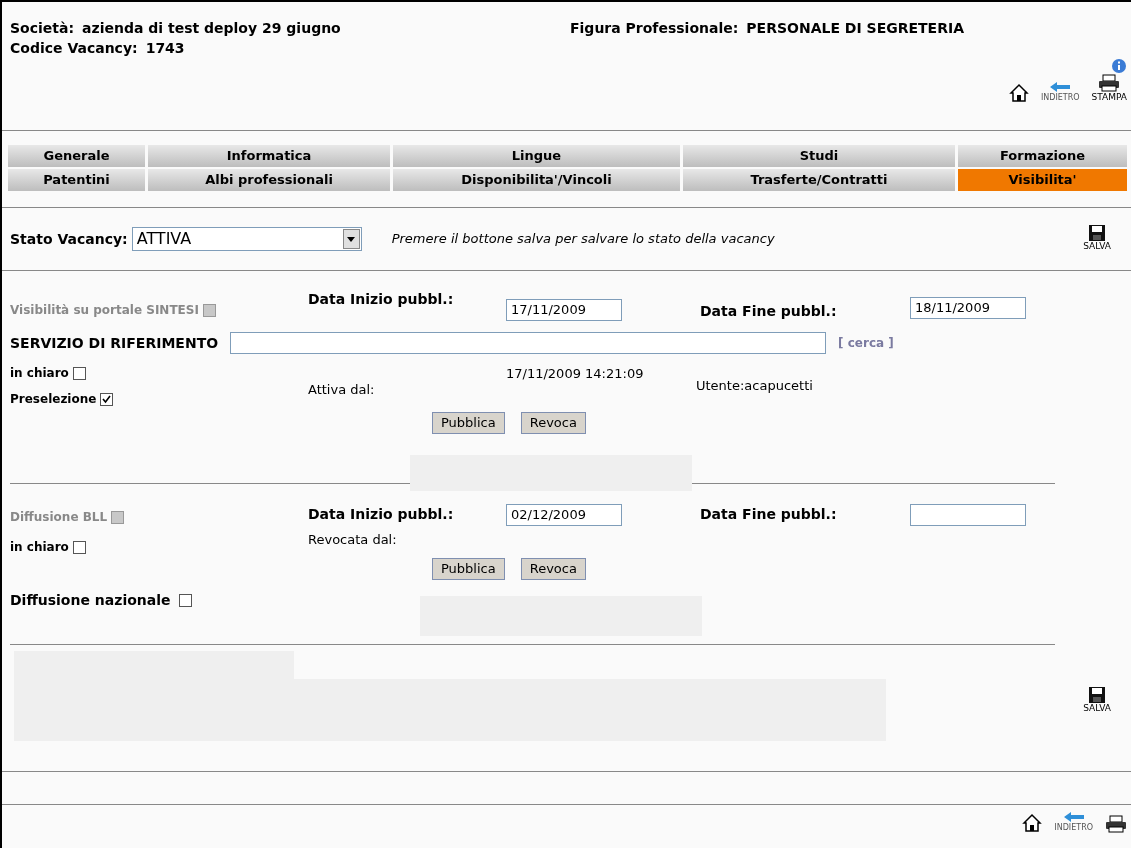 This screenshot has height=848, width=1131. What do you see at coordinates (211, 28) in the screenshot?
I see `company-name: azienda di test deploy 29 giugno` at bounding box center [211, 28].